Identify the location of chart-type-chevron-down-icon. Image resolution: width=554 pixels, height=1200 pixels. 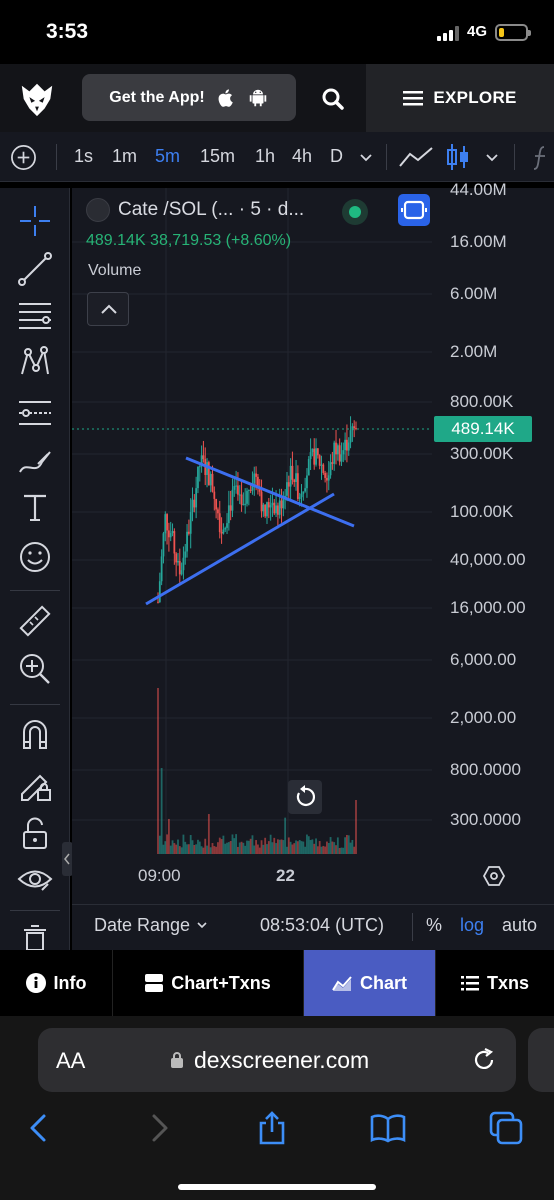
(492, 157).